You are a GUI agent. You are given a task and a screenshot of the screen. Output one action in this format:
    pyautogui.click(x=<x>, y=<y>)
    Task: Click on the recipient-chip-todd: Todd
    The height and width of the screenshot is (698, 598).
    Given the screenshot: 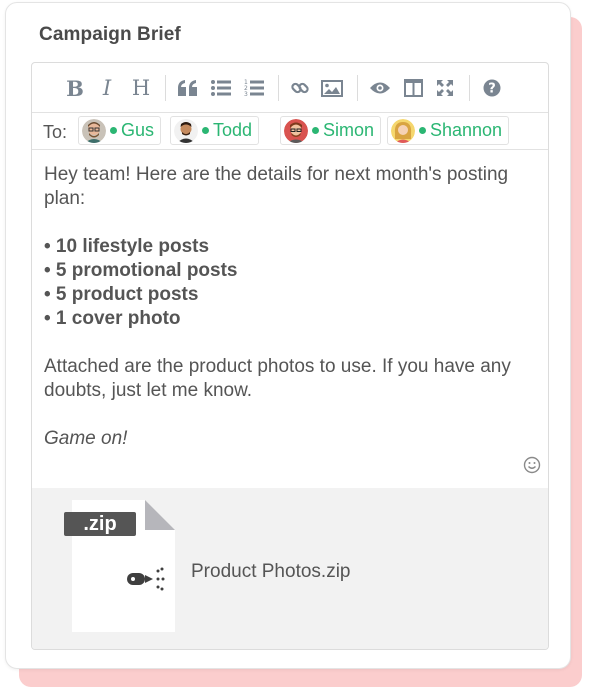 What is the action you would take?
    pyautogui.click(x=215, y=130)
    